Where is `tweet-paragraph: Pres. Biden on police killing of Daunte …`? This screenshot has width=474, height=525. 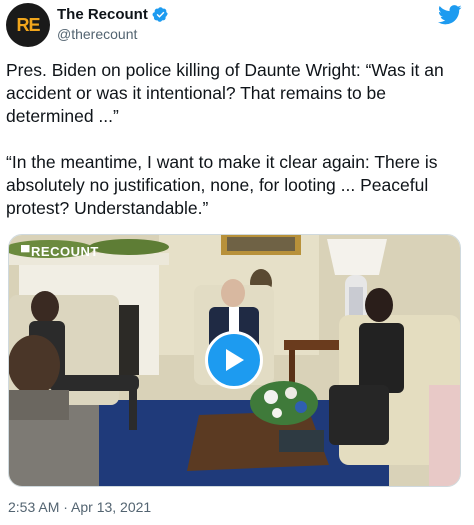
tweet-paragraph: Pres. Biden on police killing of Daunte … is located at coordinates (225, 93).